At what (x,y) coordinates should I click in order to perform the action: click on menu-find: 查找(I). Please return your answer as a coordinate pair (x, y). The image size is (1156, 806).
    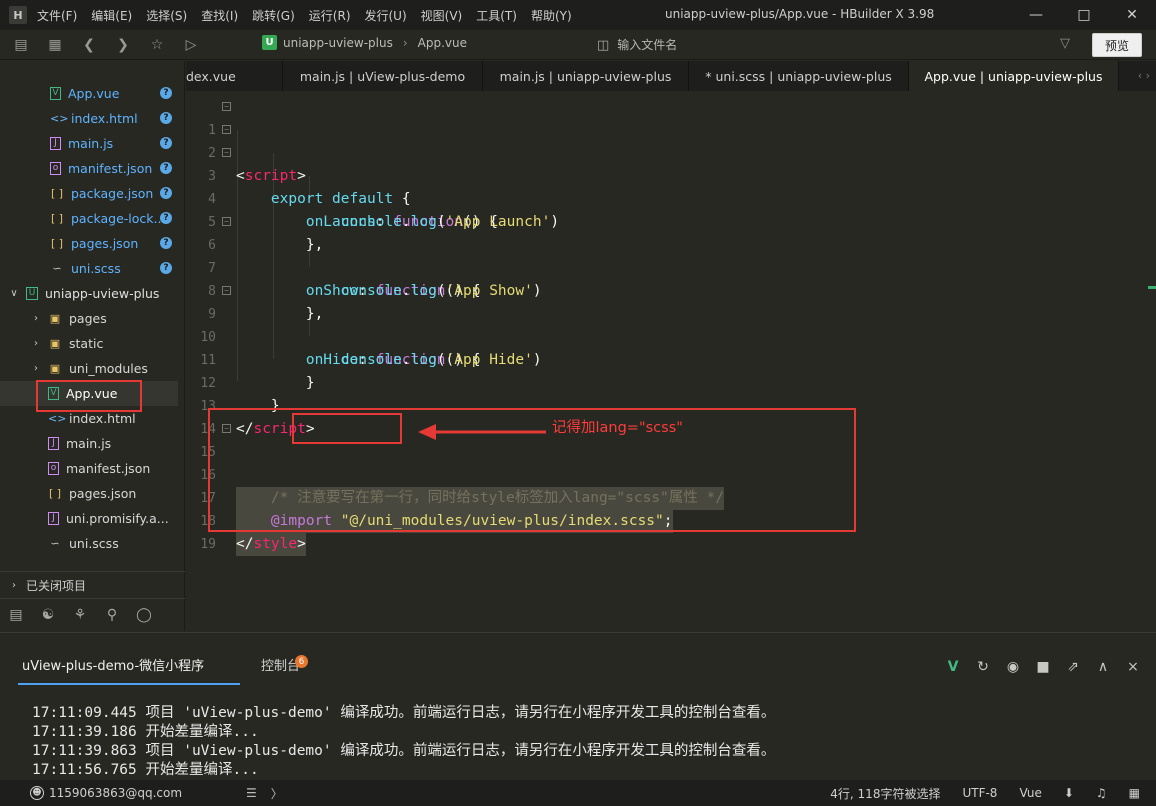
    Looking at the image, I should click on (219, 15).